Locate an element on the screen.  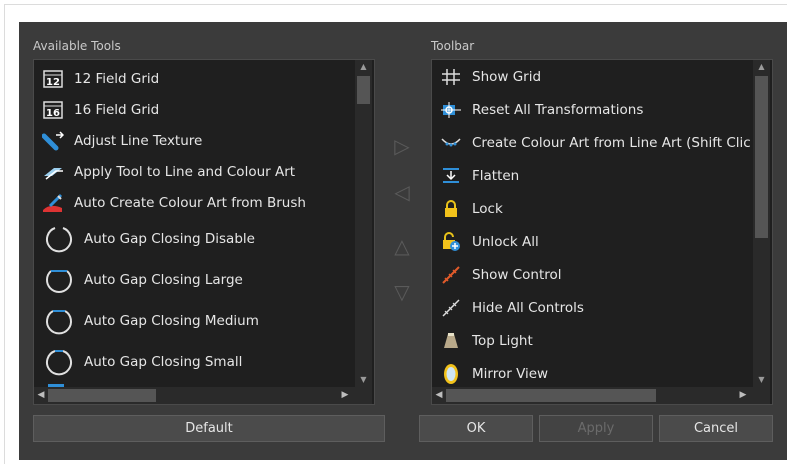
item-label: 12 Field Grid is located at coordinates (117, 79).